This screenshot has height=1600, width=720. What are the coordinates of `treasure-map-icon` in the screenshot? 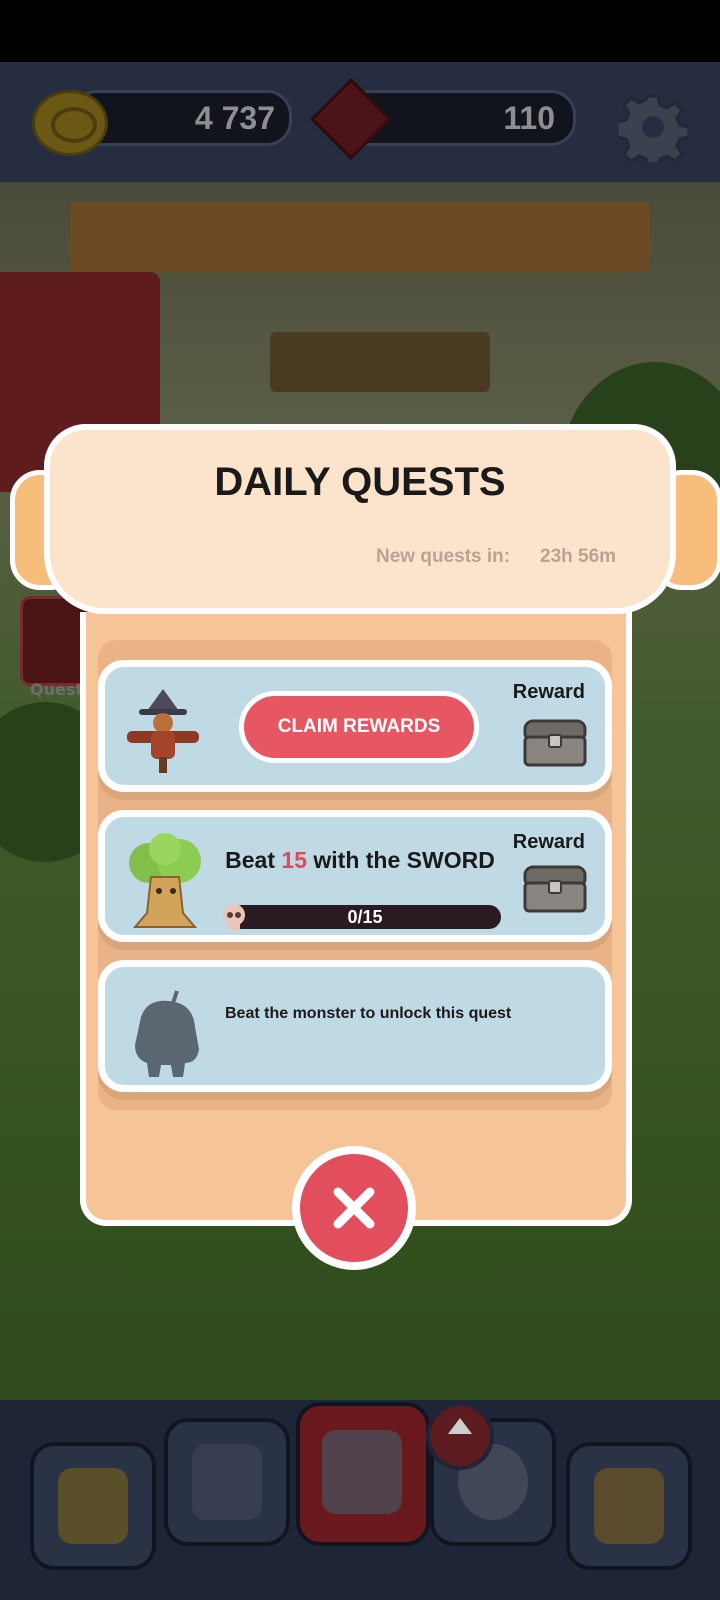 It's located at (629, 1506).